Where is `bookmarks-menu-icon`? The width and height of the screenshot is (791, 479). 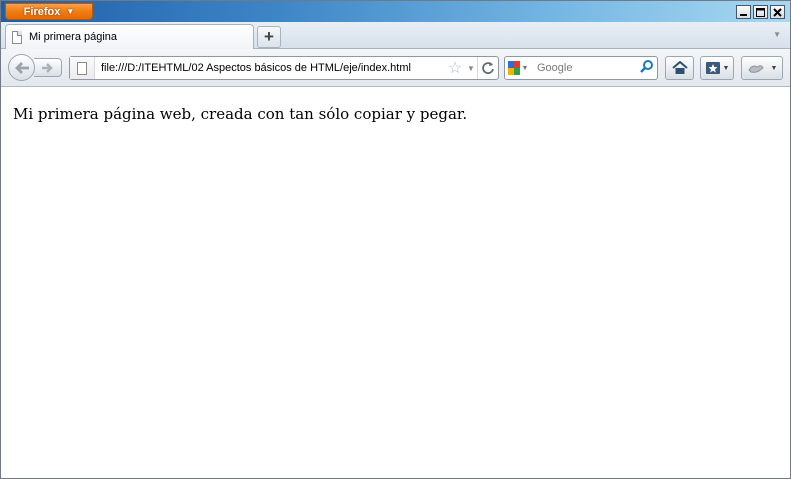
bookmarks-menu-icon is located at coordinates (712, 68).